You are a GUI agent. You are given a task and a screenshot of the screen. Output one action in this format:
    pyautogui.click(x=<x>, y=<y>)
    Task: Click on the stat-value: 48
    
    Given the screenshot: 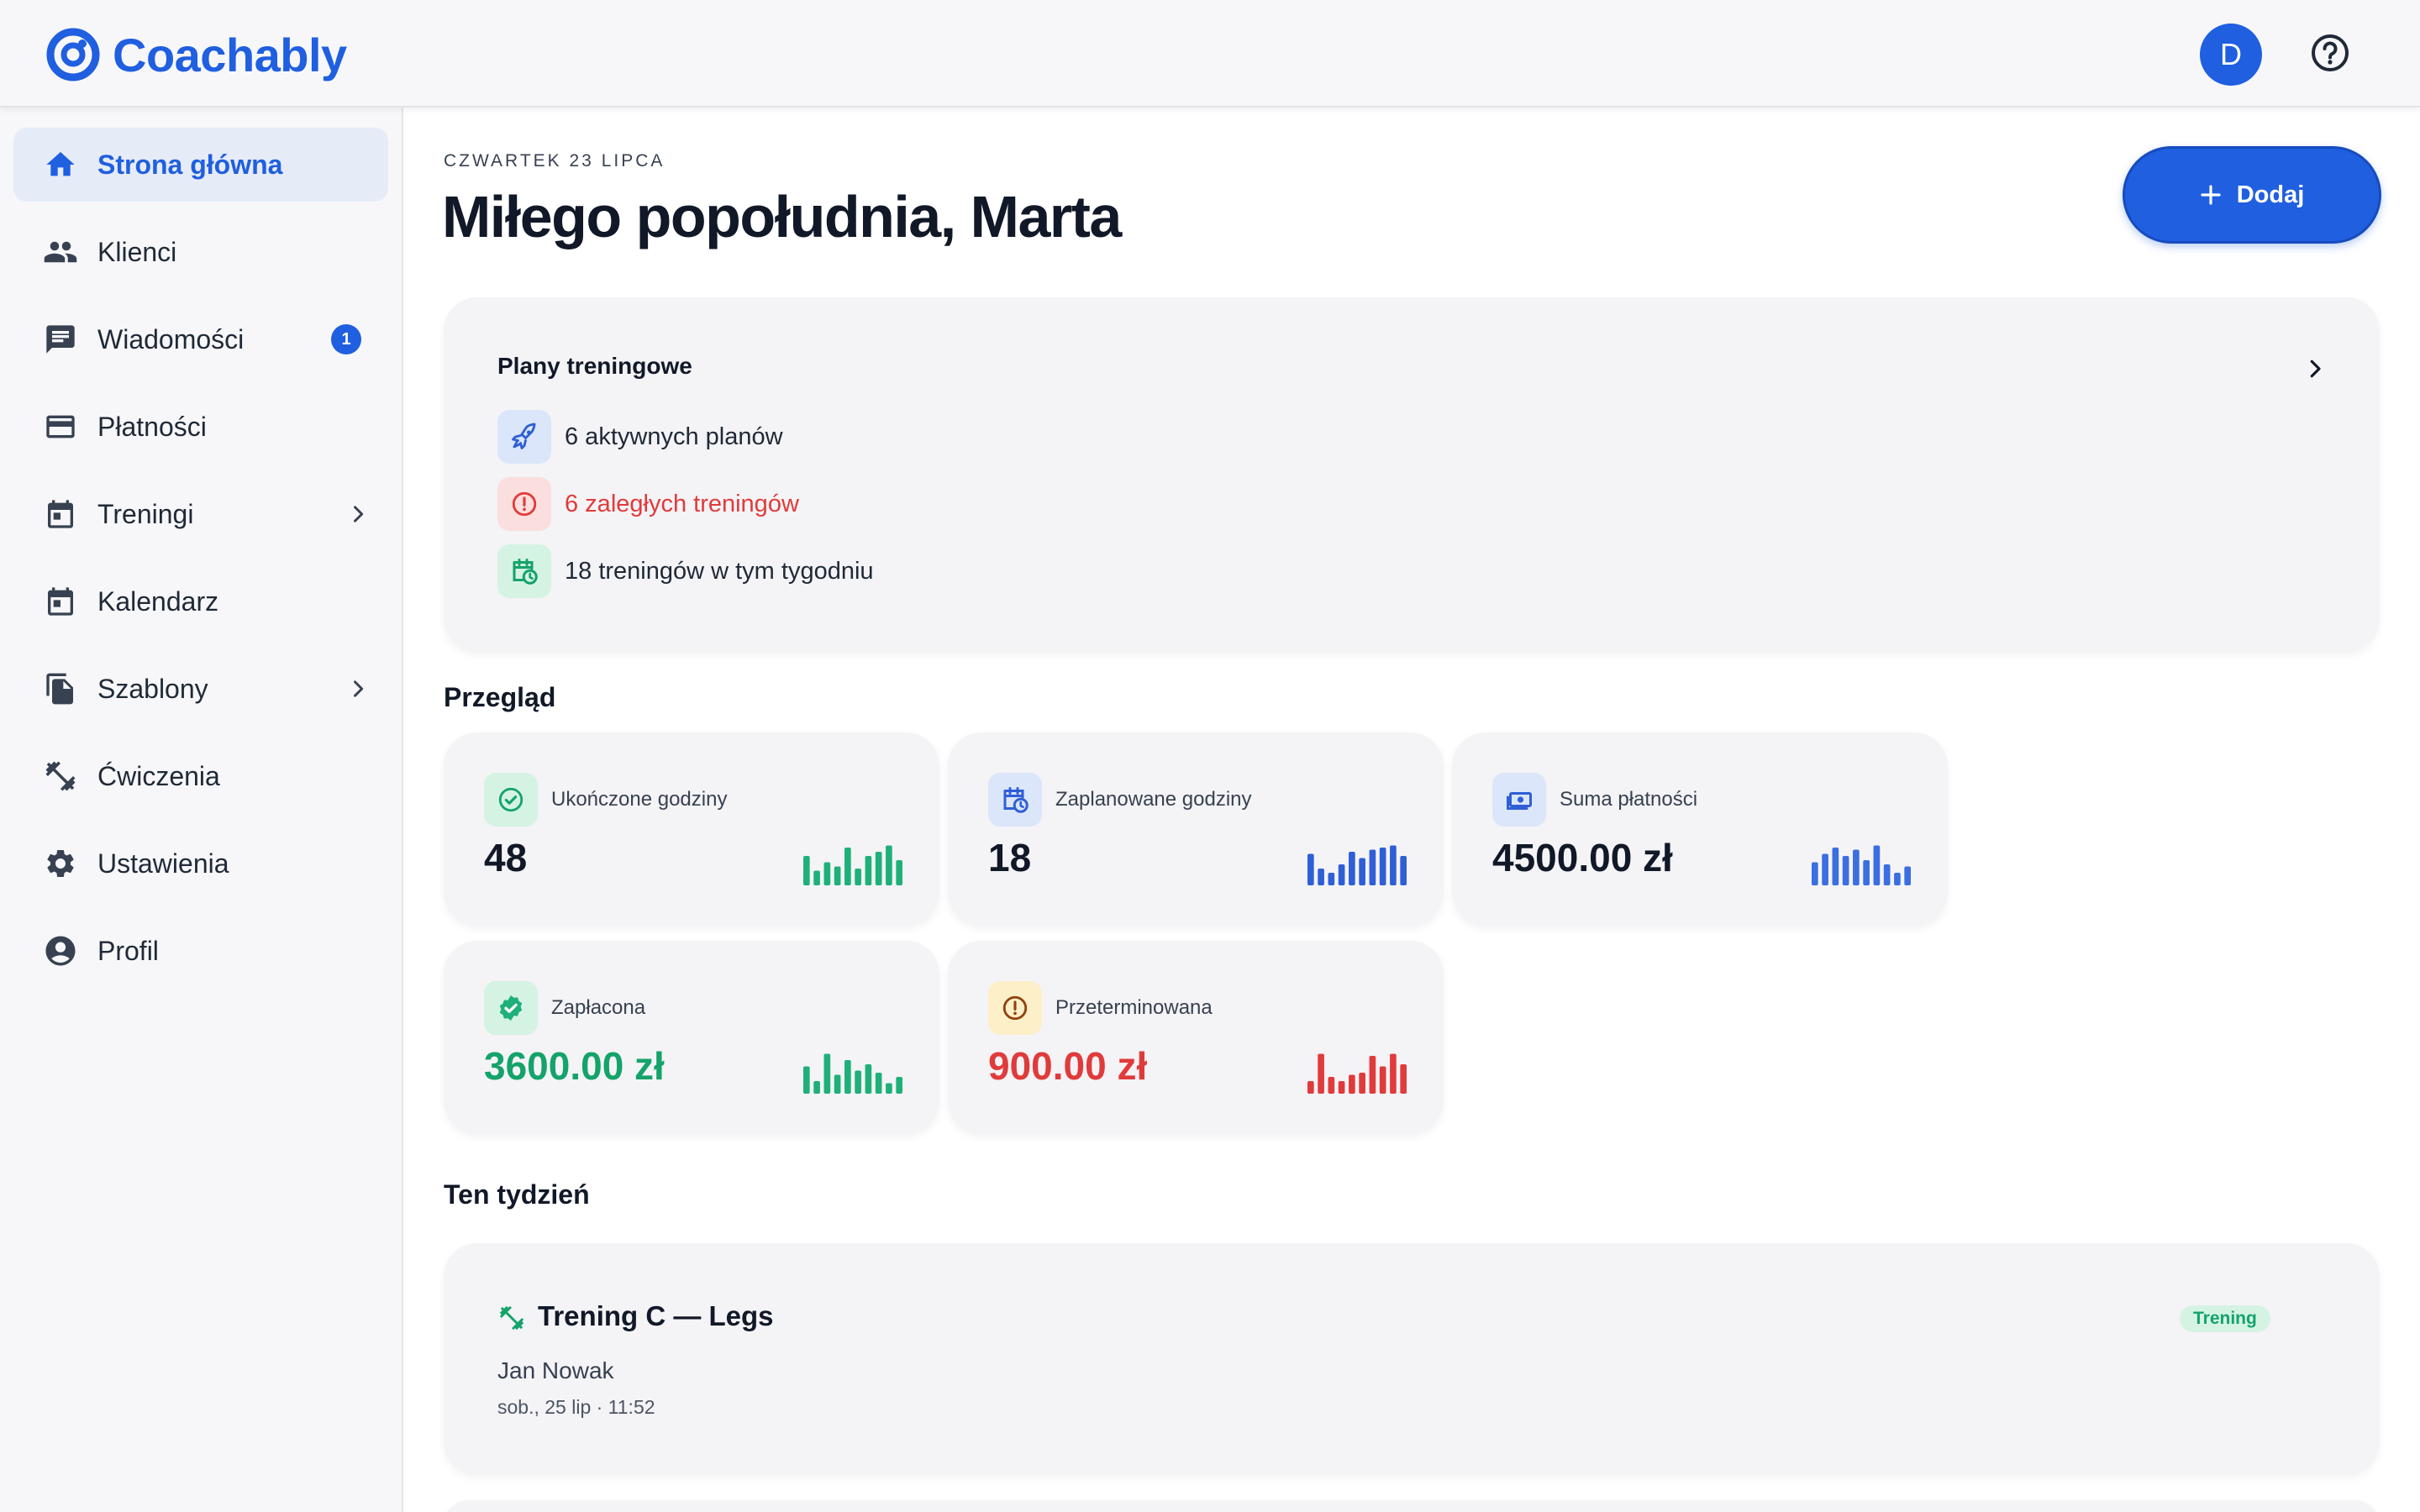 What is the action you would take?
    pyautogui.click(x=506, y=857)
    